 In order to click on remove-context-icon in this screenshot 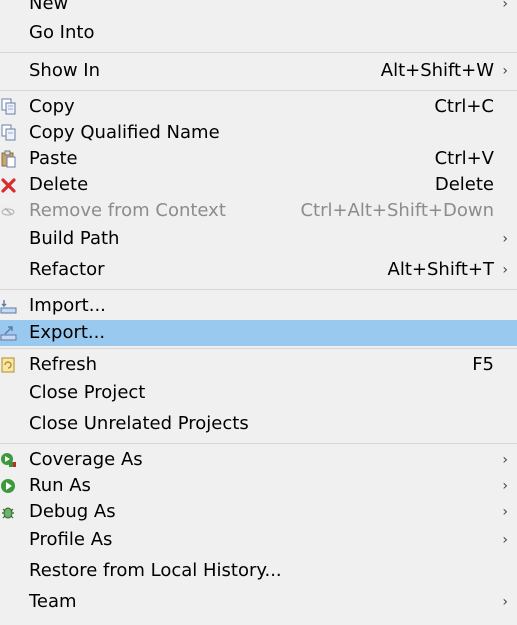, I will do `click(9, 211)`.